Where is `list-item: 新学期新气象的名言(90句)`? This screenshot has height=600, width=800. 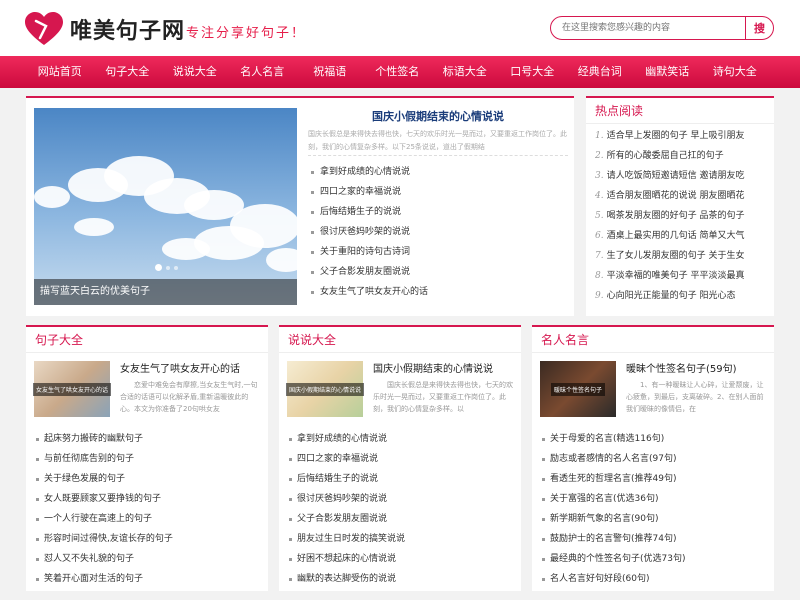
list-item: 新学期新气象的名言(90句) is located at coordinates (653, 519).